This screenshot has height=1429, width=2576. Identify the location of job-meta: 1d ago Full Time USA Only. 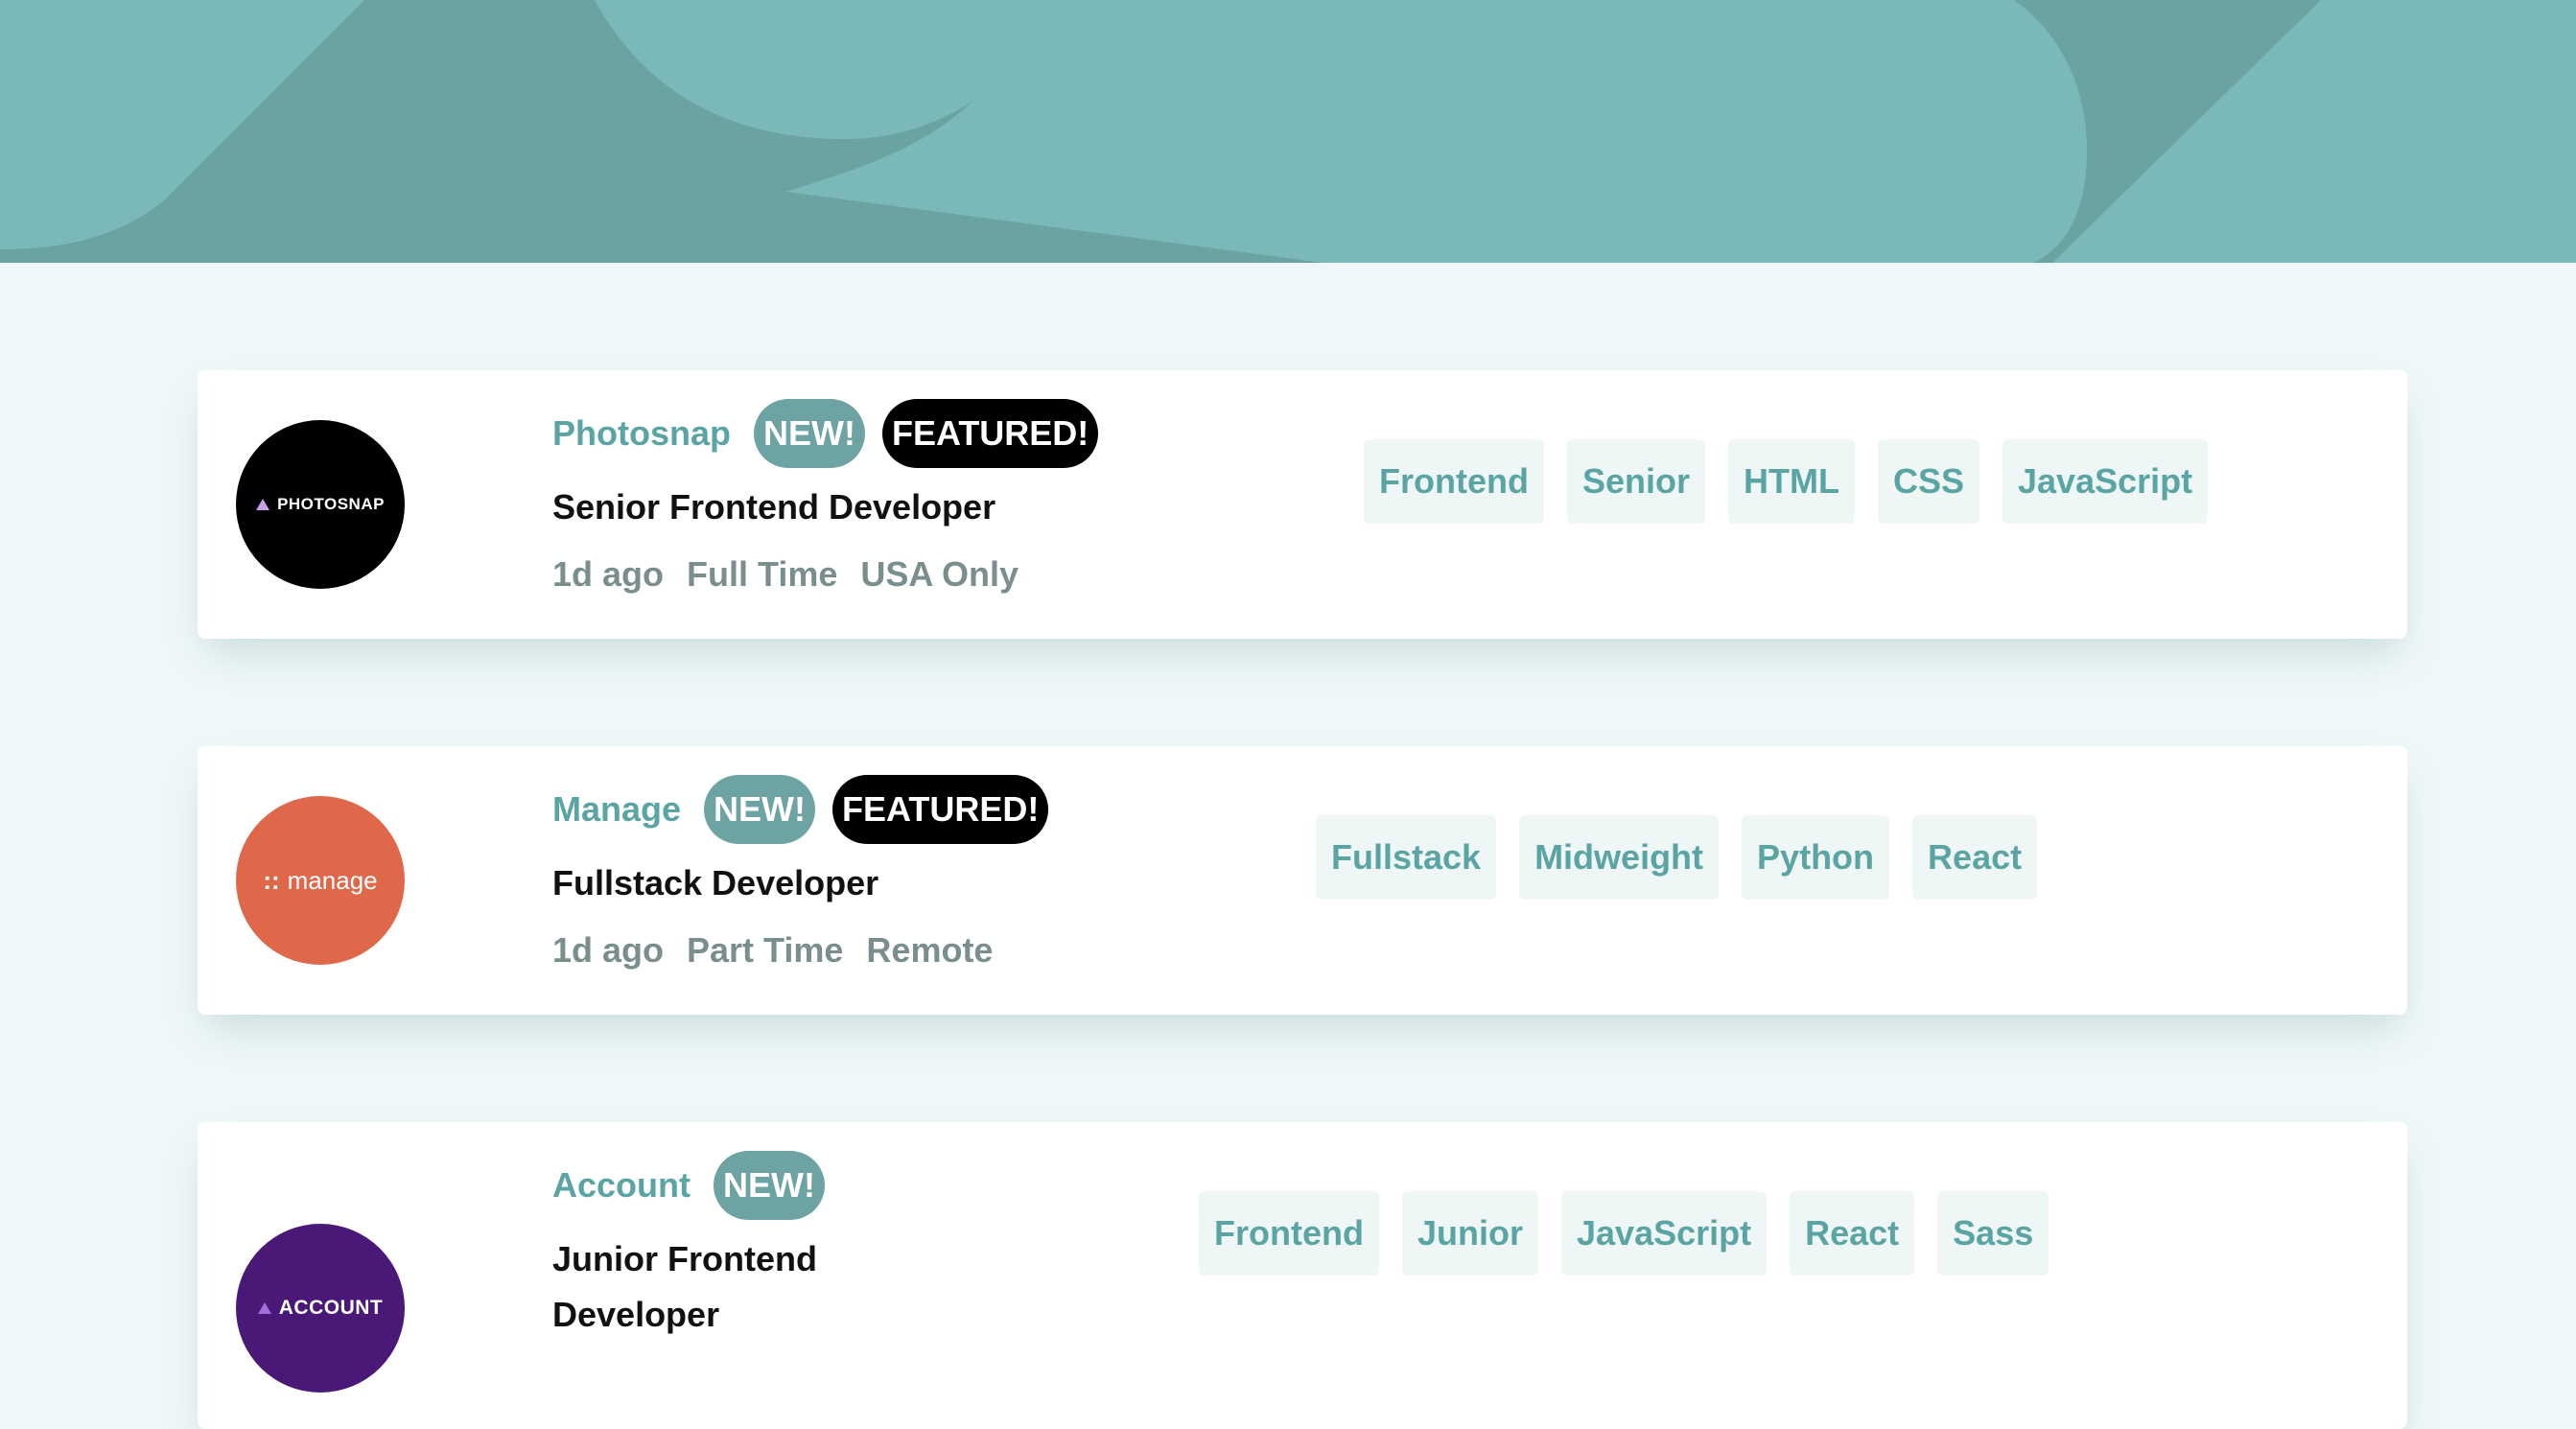
(833, 574).